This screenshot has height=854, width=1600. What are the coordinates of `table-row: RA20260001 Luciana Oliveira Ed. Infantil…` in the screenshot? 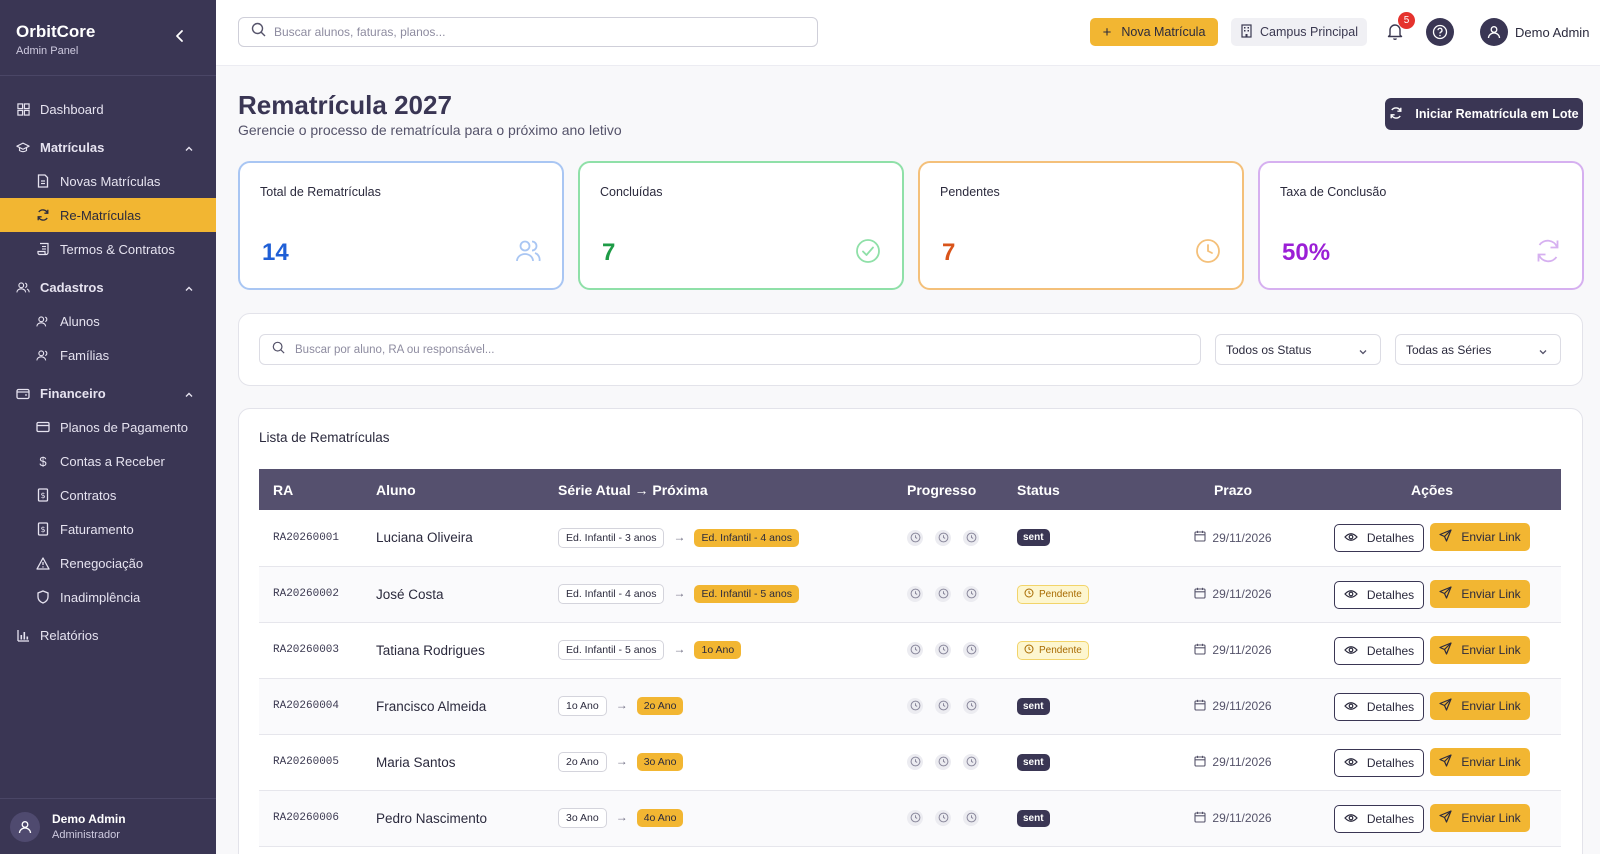 It's located at (910, 538).